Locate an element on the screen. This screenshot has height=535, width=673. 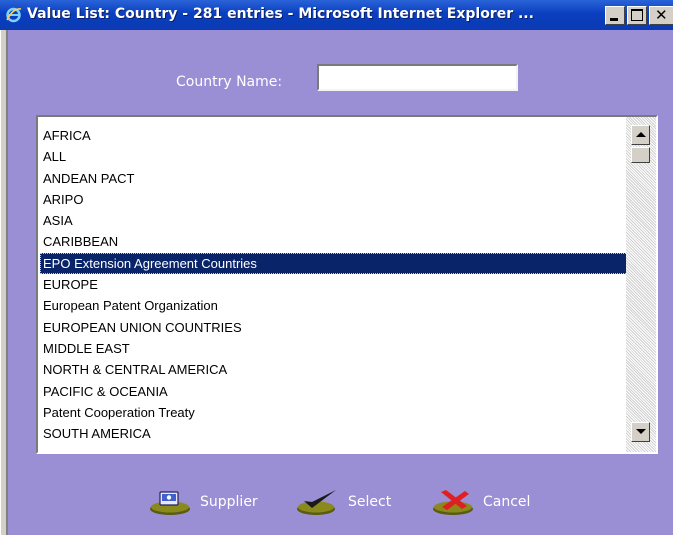
list-item: ARIPO is located at coordinates (335, 199).